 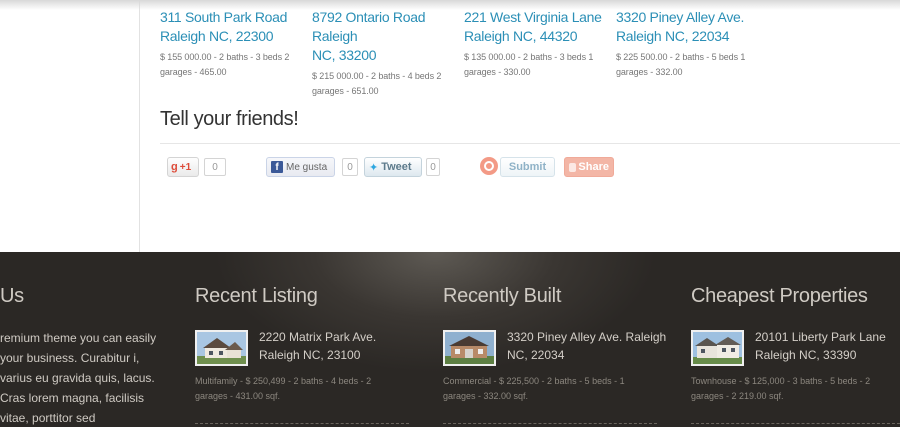 I want to click on share-icon, so click(x=573, y=167).